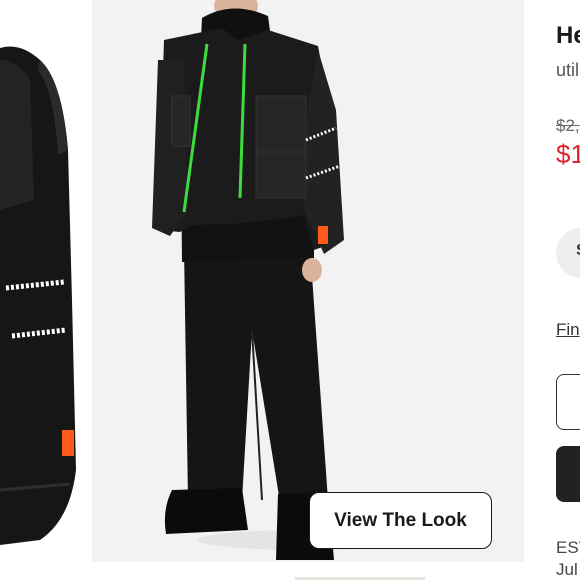  Describe the element at coordinates (568, 474) in the screenshot. I see `add-to-bag-button` at that location.